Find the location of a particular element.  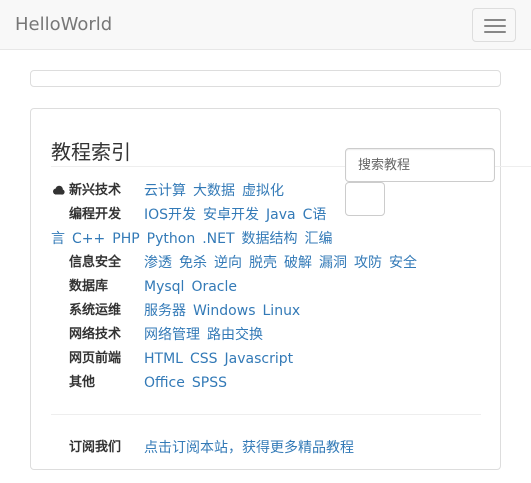

category-row-programming: 编程开发 IOS开发 安卓开发 Java C语 is located at coordinates (265, 215).